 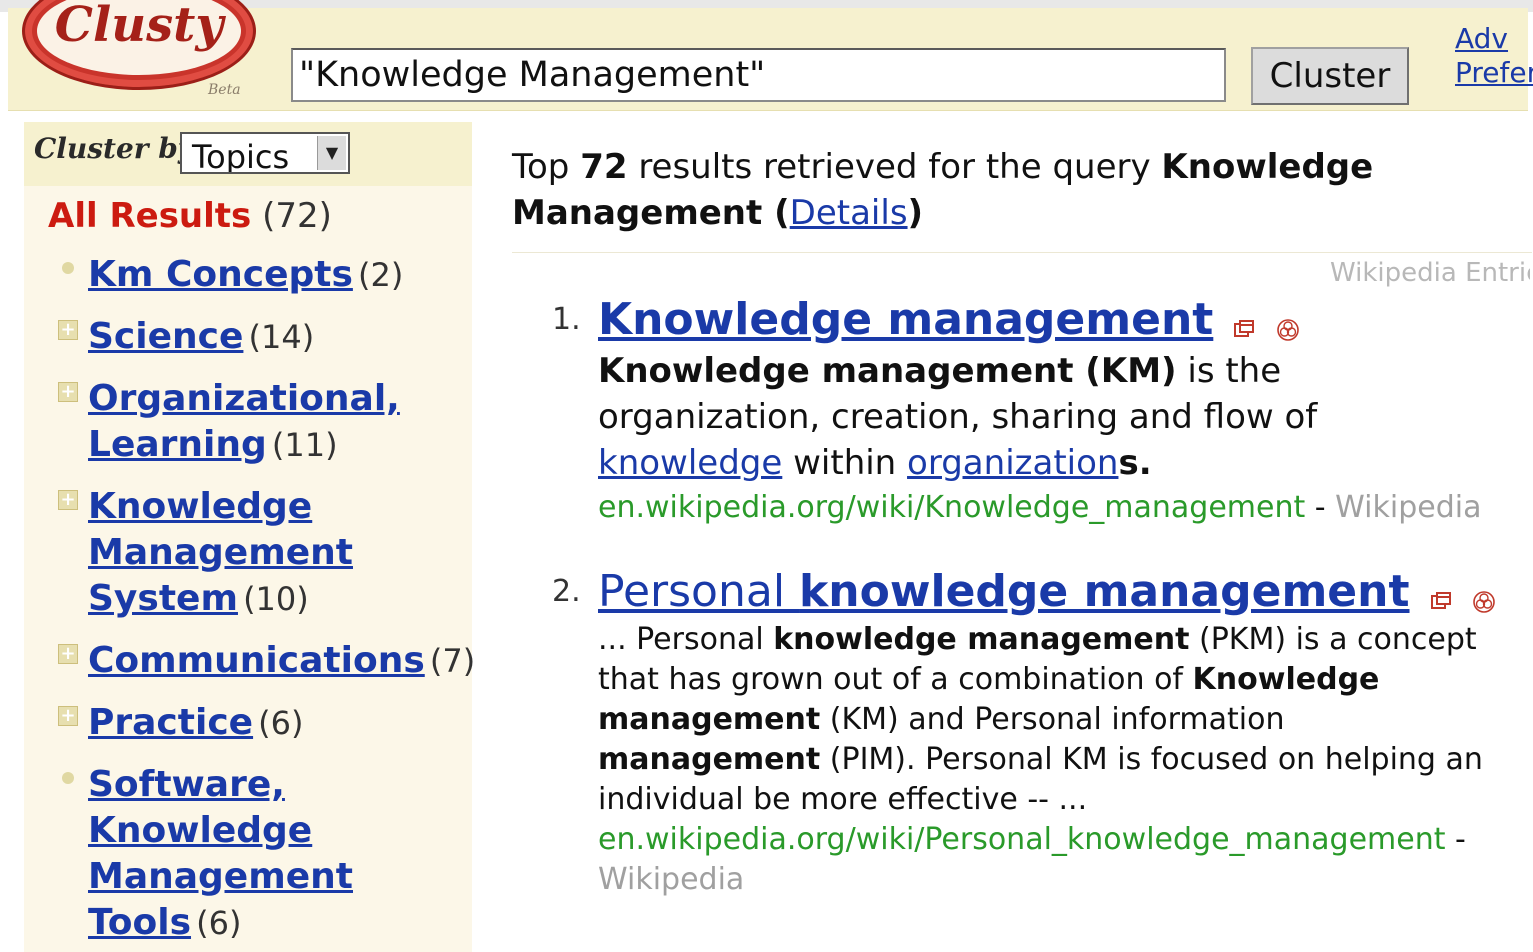 I want to click on cluster-count: (11), so click(x=304, y=445).